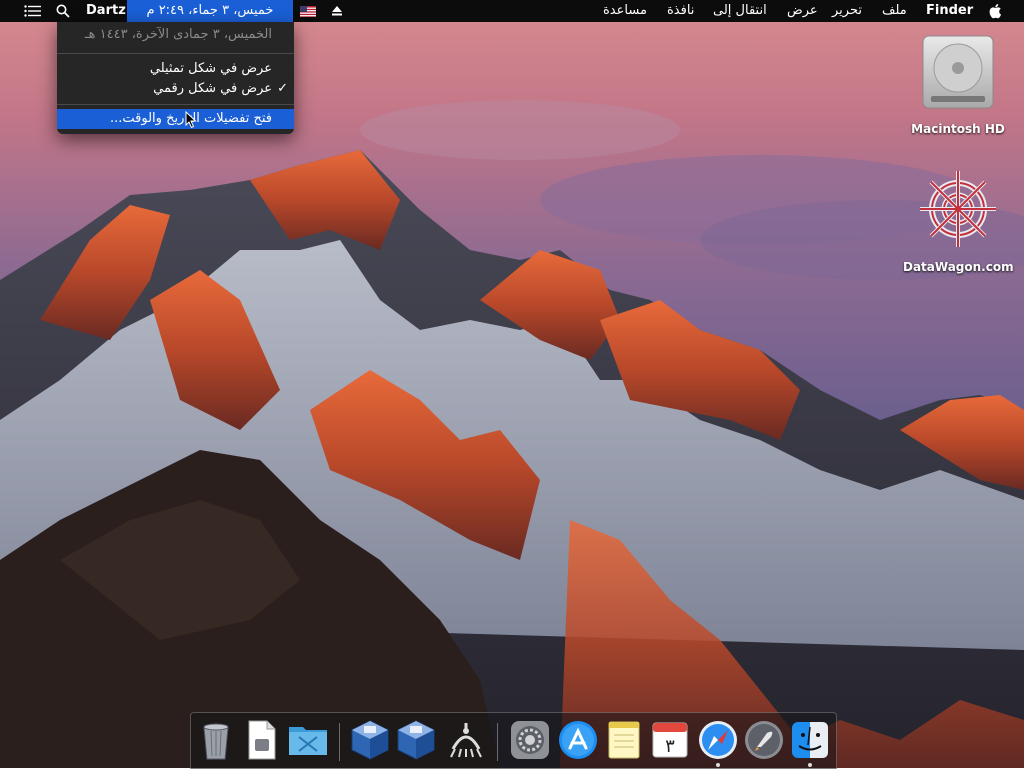  I want to click on document-icon, so click(262, 740).